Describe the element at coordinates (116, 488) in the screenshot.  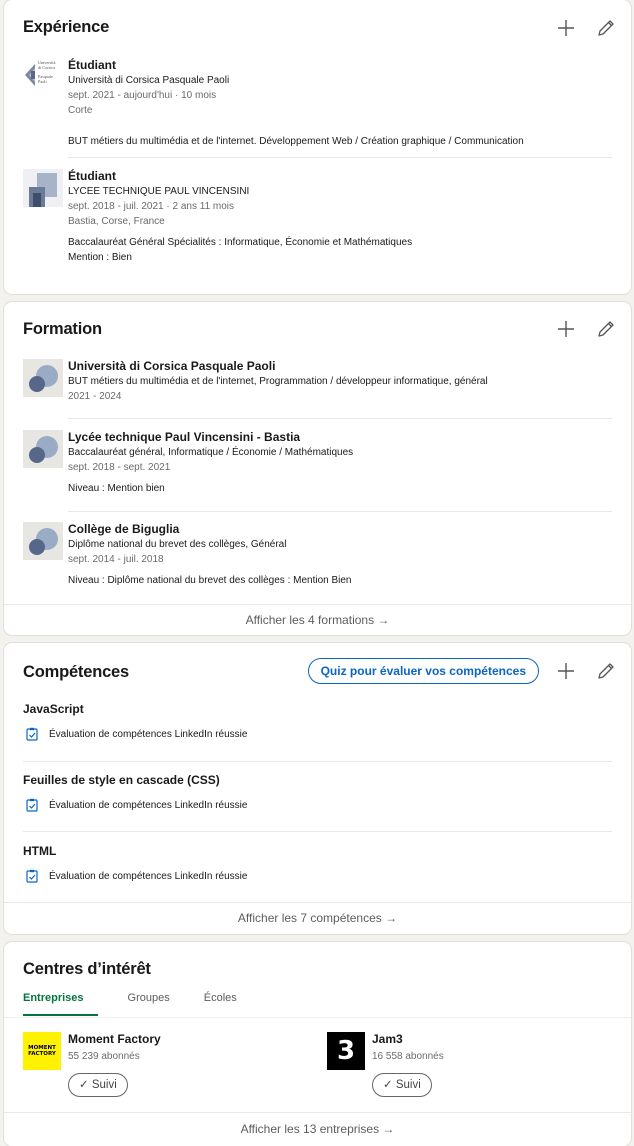
I see `education-grade: Niveau : Mention bien` at that location.